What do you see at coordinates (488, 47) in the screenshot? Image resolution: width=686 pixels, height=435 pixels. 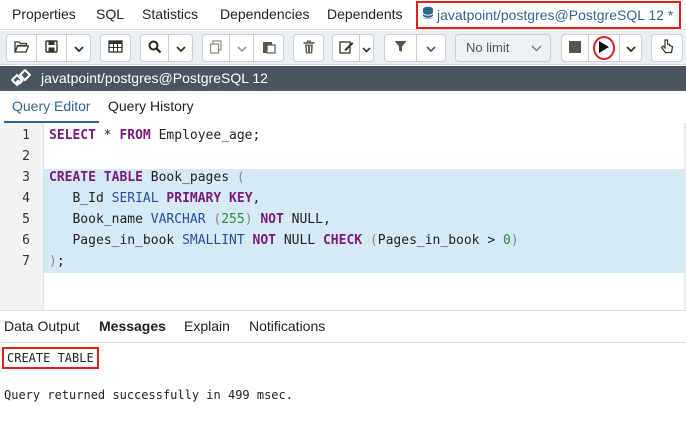 I see `row-limit-value: No limit` at bounding box center [488, 47].